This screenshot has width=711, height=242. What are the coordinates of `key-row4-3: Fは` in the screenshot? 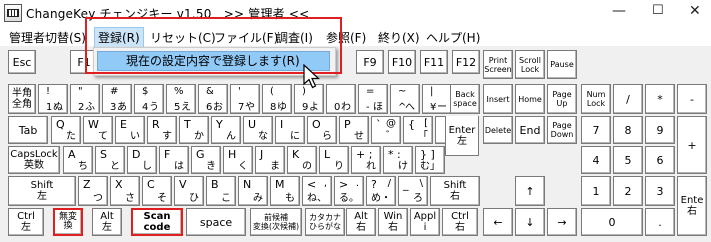 It's located at (174, 160).